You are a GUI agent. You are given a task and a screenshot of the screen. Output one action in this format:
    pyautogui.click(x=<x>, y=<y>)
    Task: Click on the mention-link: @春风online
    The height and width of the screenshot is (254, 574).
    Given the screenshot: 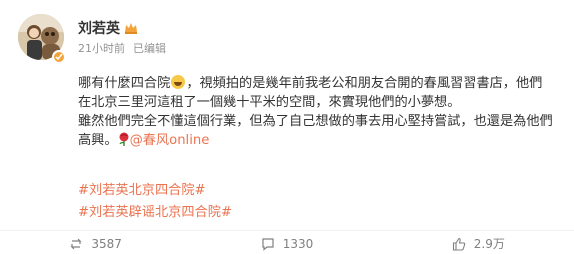 What is the action you would take?
    pyautogui.click(x=170, y=140)
    